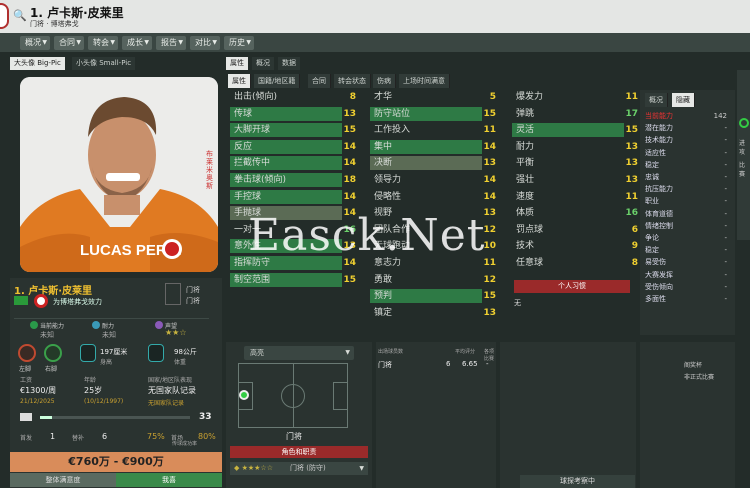 The width and height of the screenshot is (750, 488). Describe the element at coordinates (448, 364) in the screenshot. I see `stats-row-apps: 6` at that location.